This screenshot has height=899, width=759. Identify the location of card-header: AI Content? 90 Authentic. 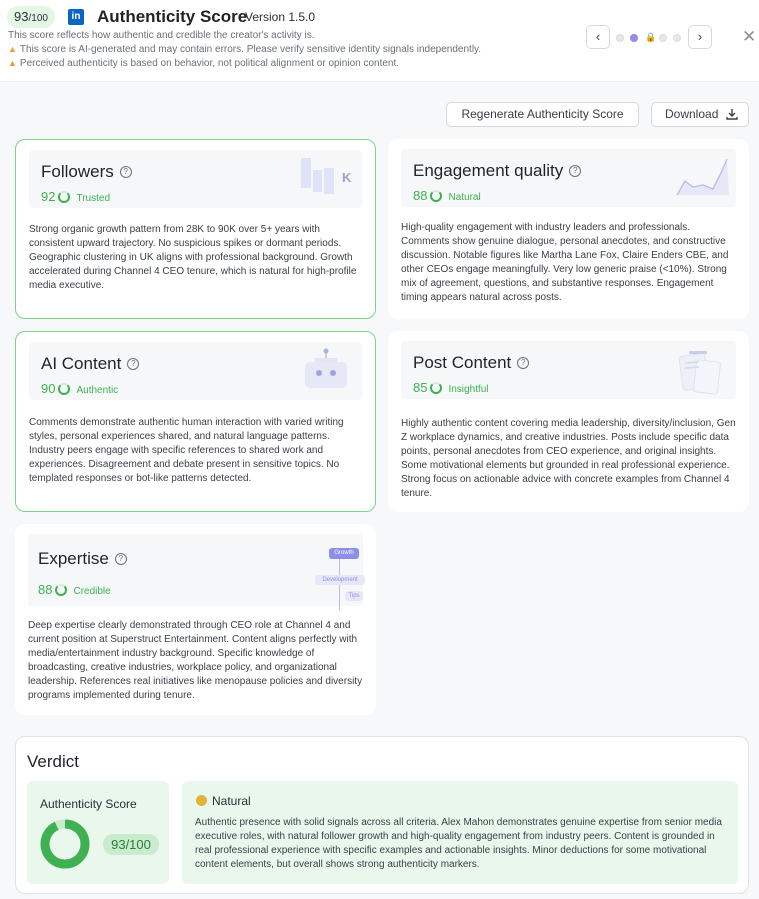
(195, 371).